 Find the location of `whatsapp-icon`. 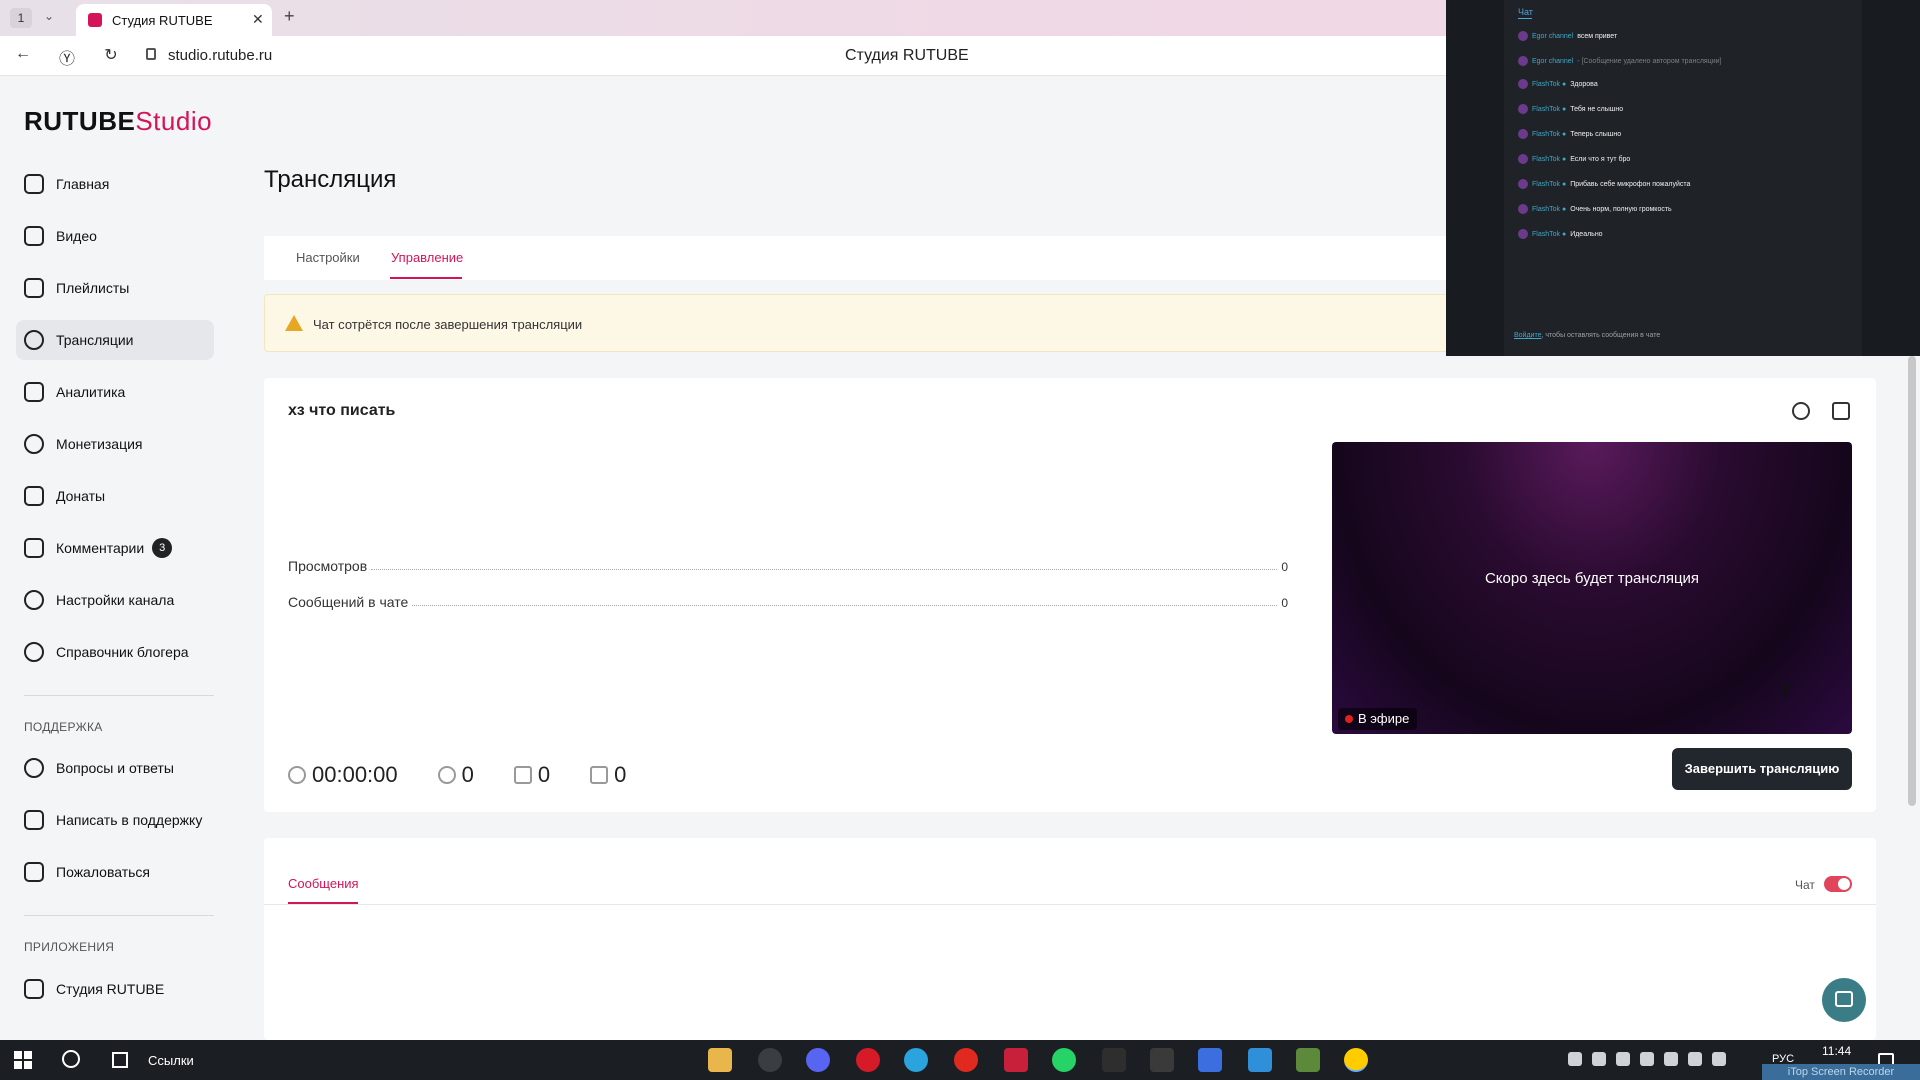

whatsapp-icon is located at coordinates (1064, 1060).